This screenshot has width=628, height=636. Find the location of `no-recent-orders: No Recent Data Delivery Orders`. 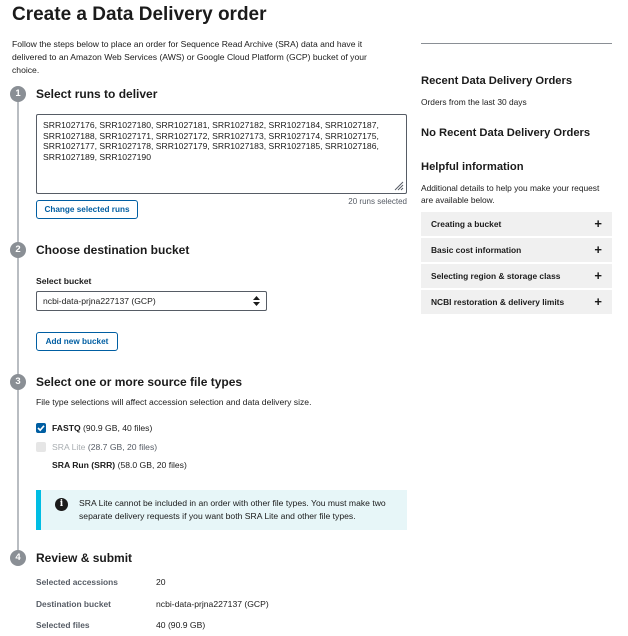

no-recent-orders: No Recent Data Delivery Orders is located at coordinates (506, 133).